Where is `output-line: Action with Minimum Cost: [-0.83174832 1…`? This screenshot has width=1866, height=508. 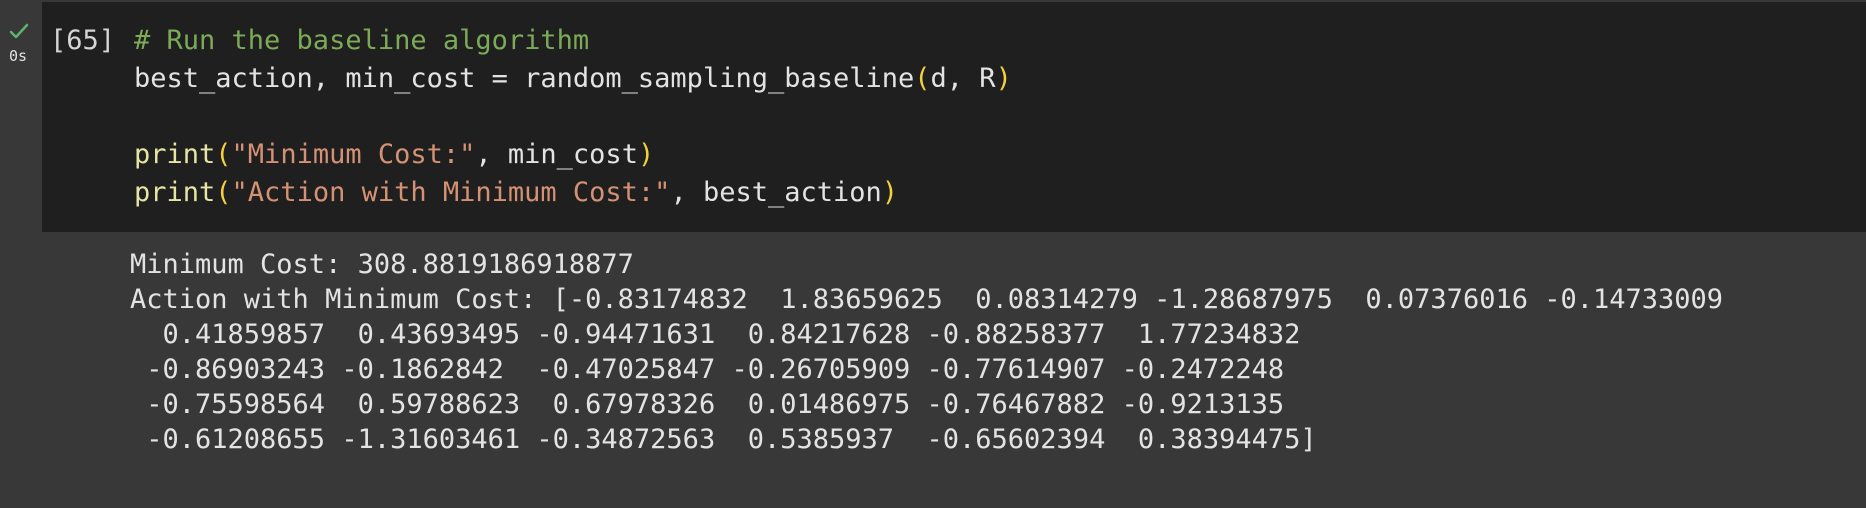 output-line: Action with Minimum Cost: [-0.83174832 1… is located at coordinates (927, 299).